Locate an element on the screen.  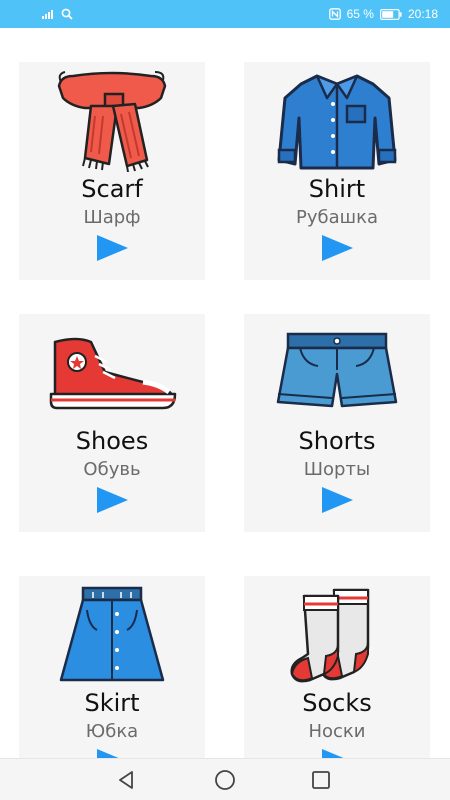
recents-button is located at coordinates (321, 780).